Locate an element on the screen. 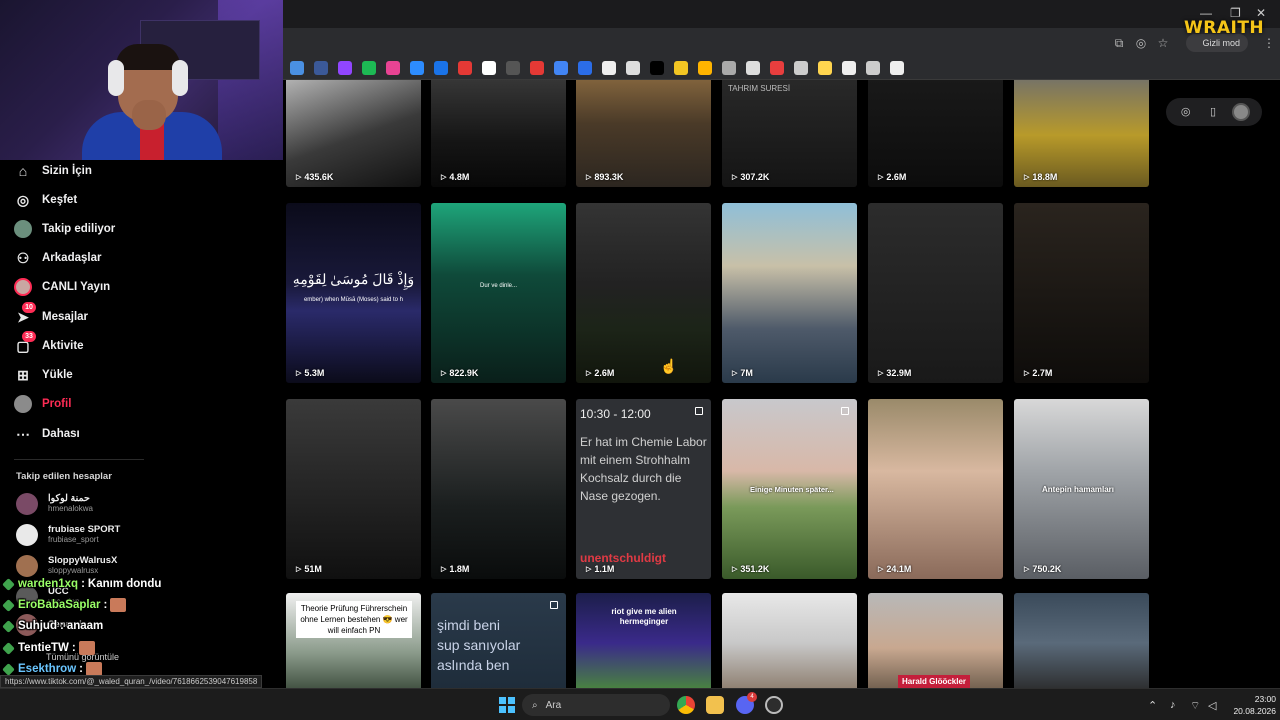  sidebar-item-profil: Profil is located at coordinates (42, 404).